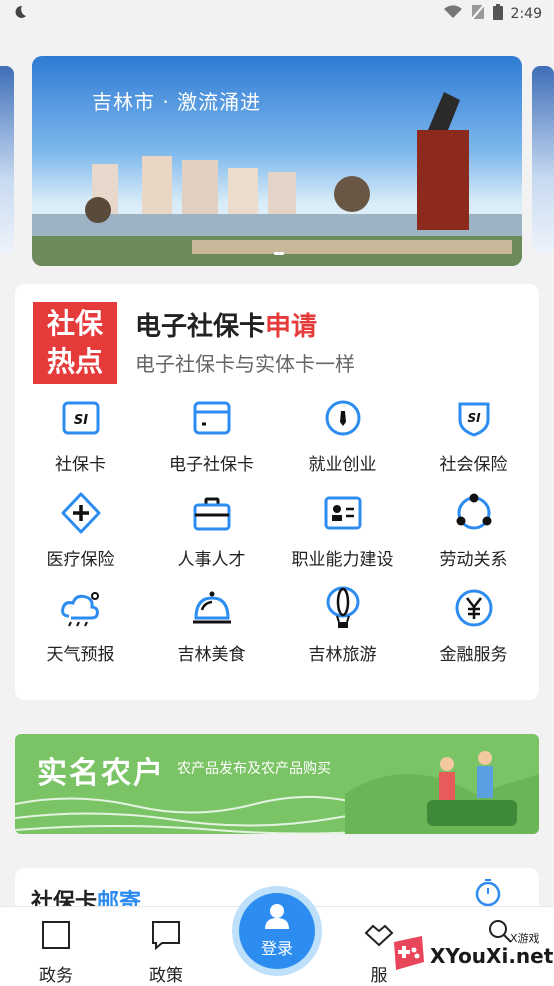  Describe the element at coordinates (342, 465) in the screenshot. I see `service-label: 就业创业` at that location.